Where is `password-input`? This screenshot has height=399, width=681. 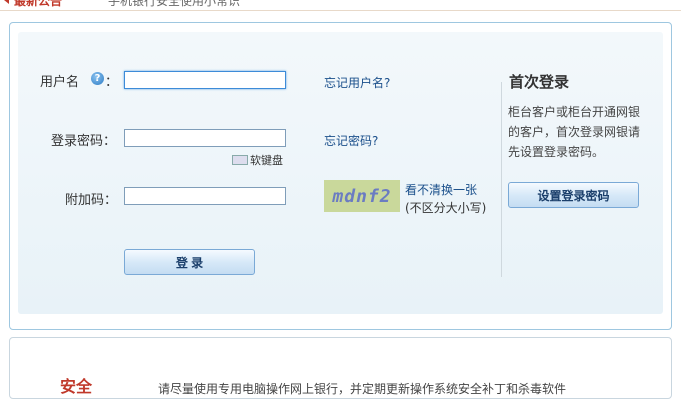 password-input is located at coordinates (205, 138).